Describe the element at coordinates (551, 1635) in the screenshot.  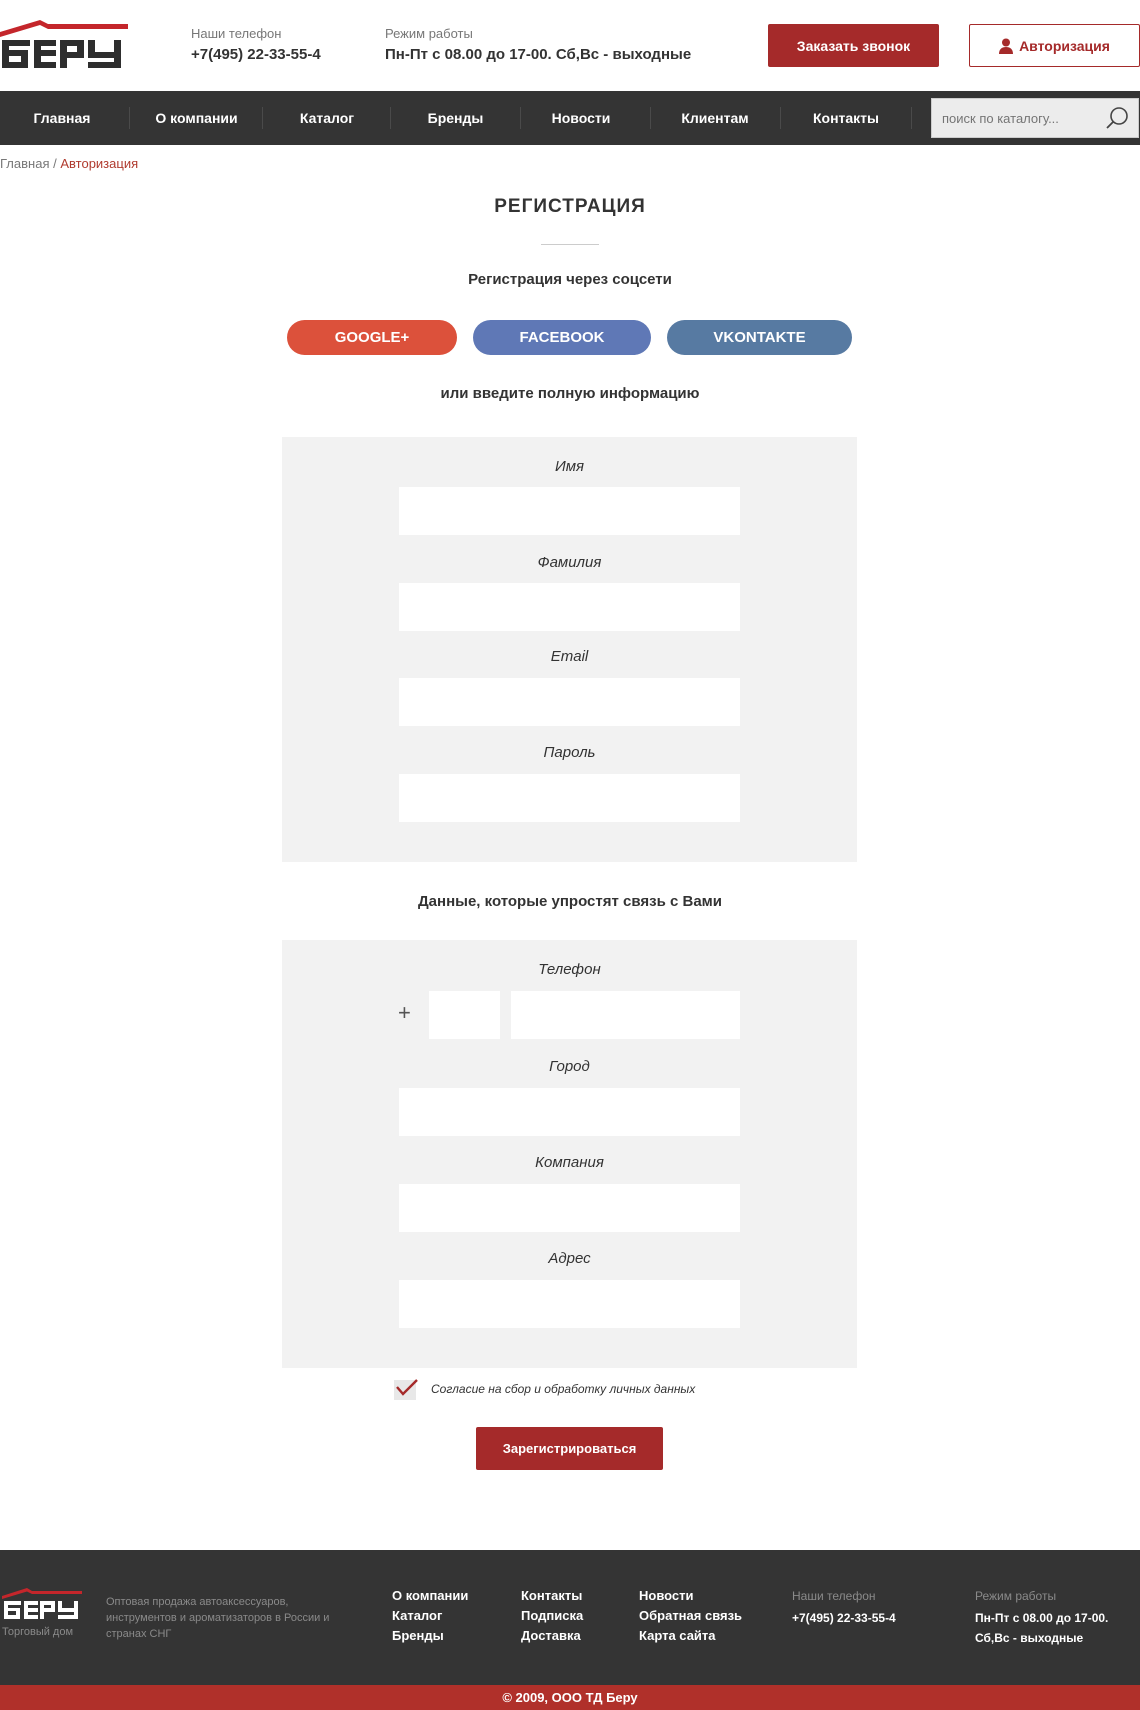
I see `footer-link-delivery: Доставка` at that location.